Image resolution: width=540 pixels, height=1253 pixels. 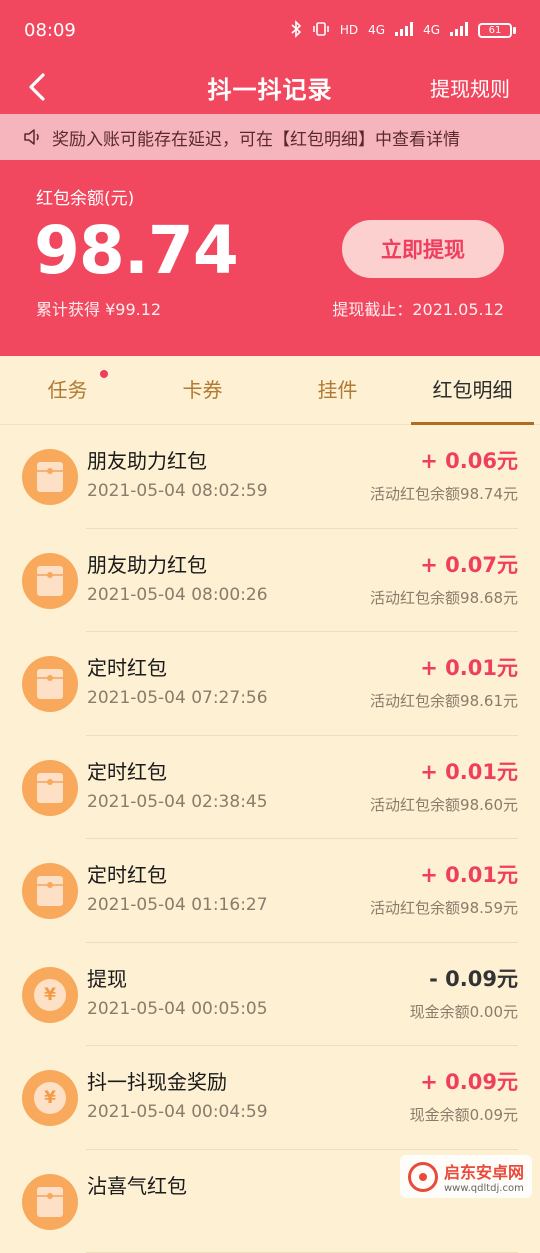 What do you see at coordinates (464, 1011) in the screenshot?
I see `record-balance: 现金余额0.00元` at bounding box center [464, 1011].